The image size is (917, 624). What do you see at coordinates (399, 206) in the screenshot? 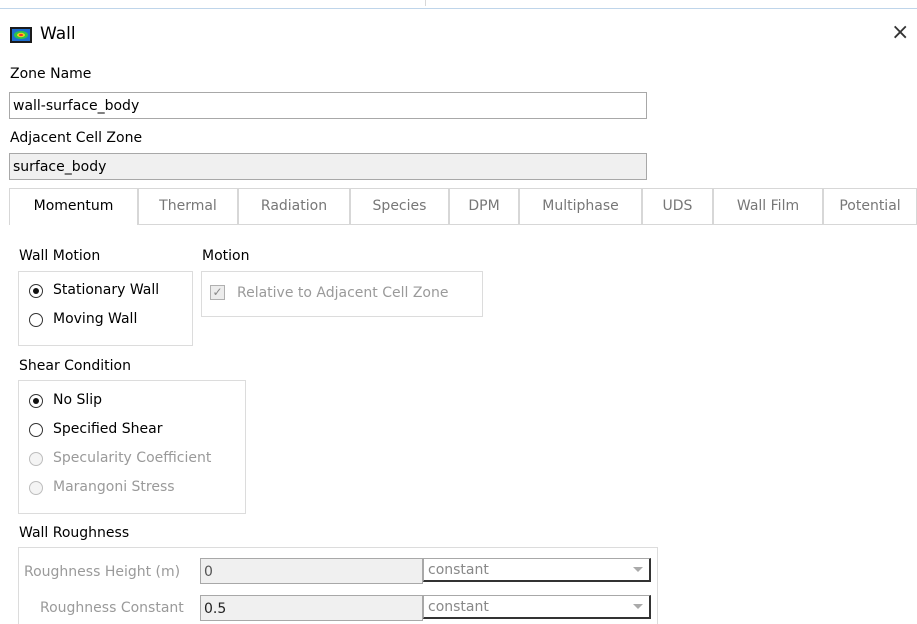
I see `tab-species: Species` at bounding box center [399, 206].